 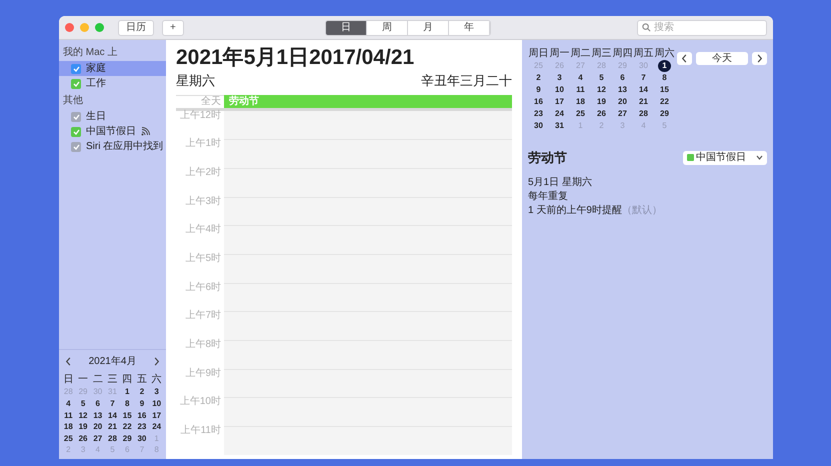 What do you see at coordinates (725, 157) in the screenshot?
I see `calendar-dropdown: 中国节假日` at bounding box center [725, 157].